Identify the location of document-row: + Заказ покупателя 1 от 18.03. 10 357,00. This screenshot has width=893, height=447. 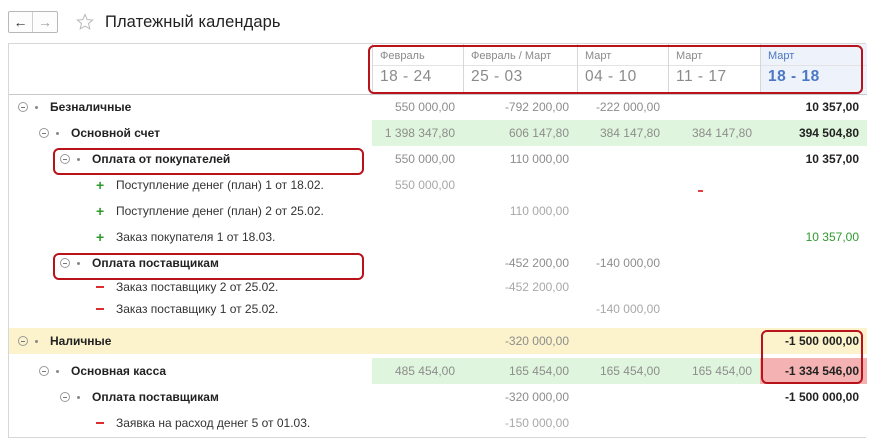
(438, 237).